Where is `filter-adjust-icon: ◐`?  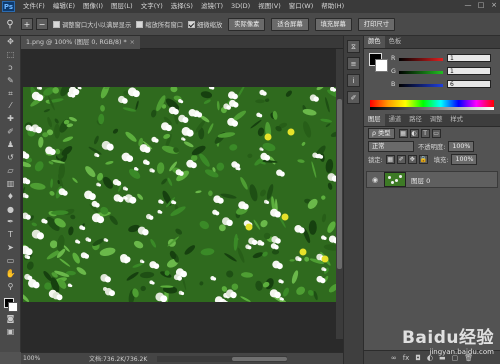 filter-adjust-icon: ◐ is located at coordinates (414, 133).